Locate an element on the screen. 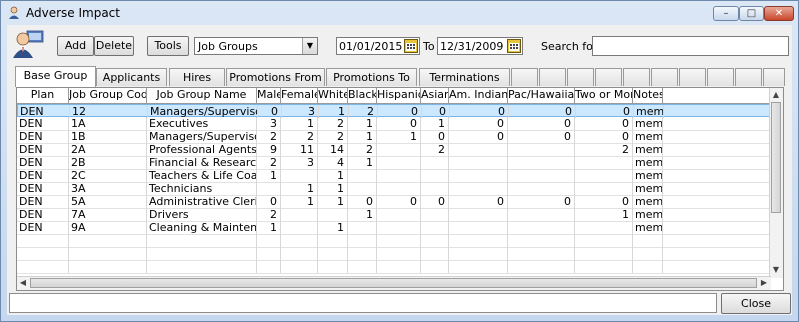 The width and height of the screenshot is (799, 322). cell-job-group-code: 3A is located at coordinates (108, 188).